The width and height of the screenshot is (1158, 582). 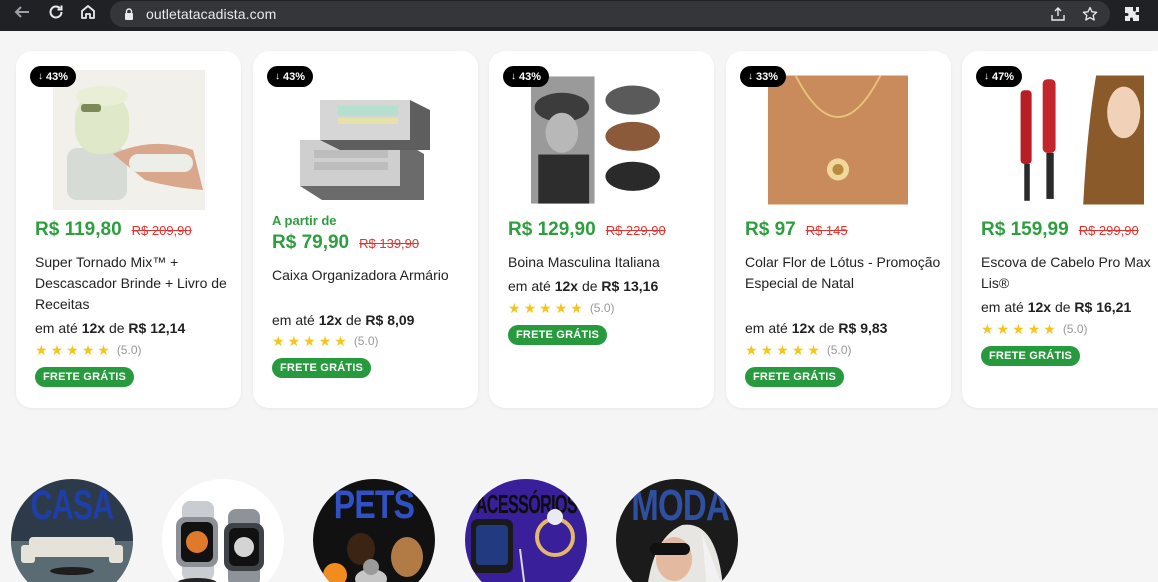 I want to click on category-smartwatch, so click(x=223, y=530).